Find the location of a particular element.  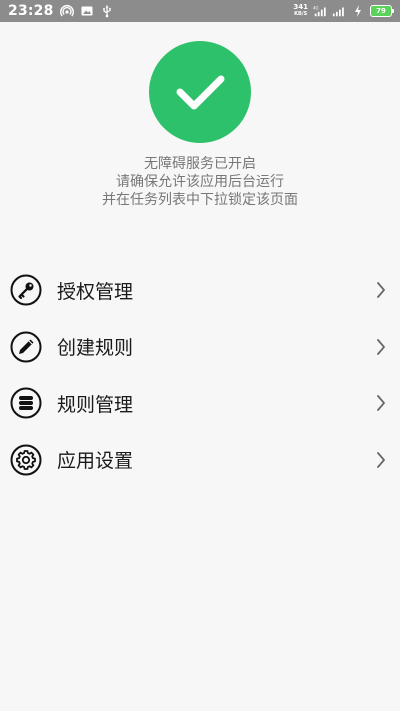

status-time: 23:28 is located at coordinates (31, 11).